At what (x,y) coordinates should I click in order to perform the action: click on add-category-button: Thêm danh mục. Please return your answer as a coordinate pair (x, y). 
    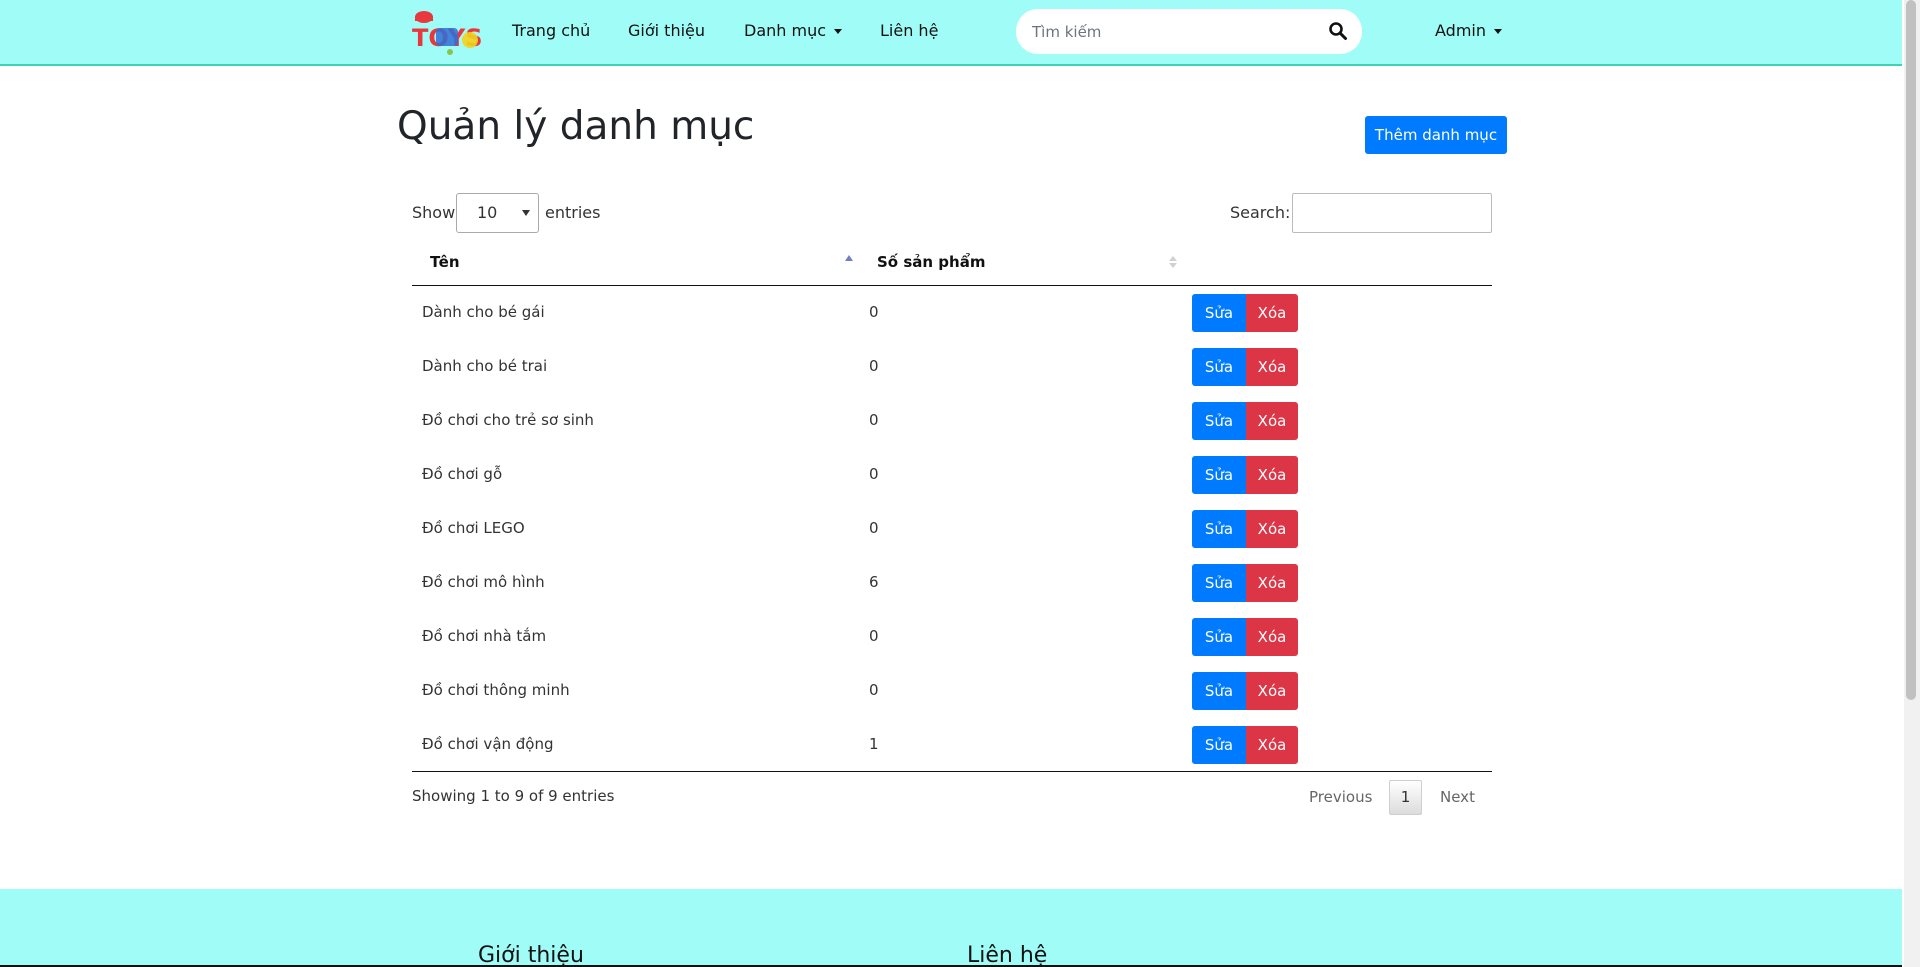
    Looking at the image, I should click on (1436, 135).